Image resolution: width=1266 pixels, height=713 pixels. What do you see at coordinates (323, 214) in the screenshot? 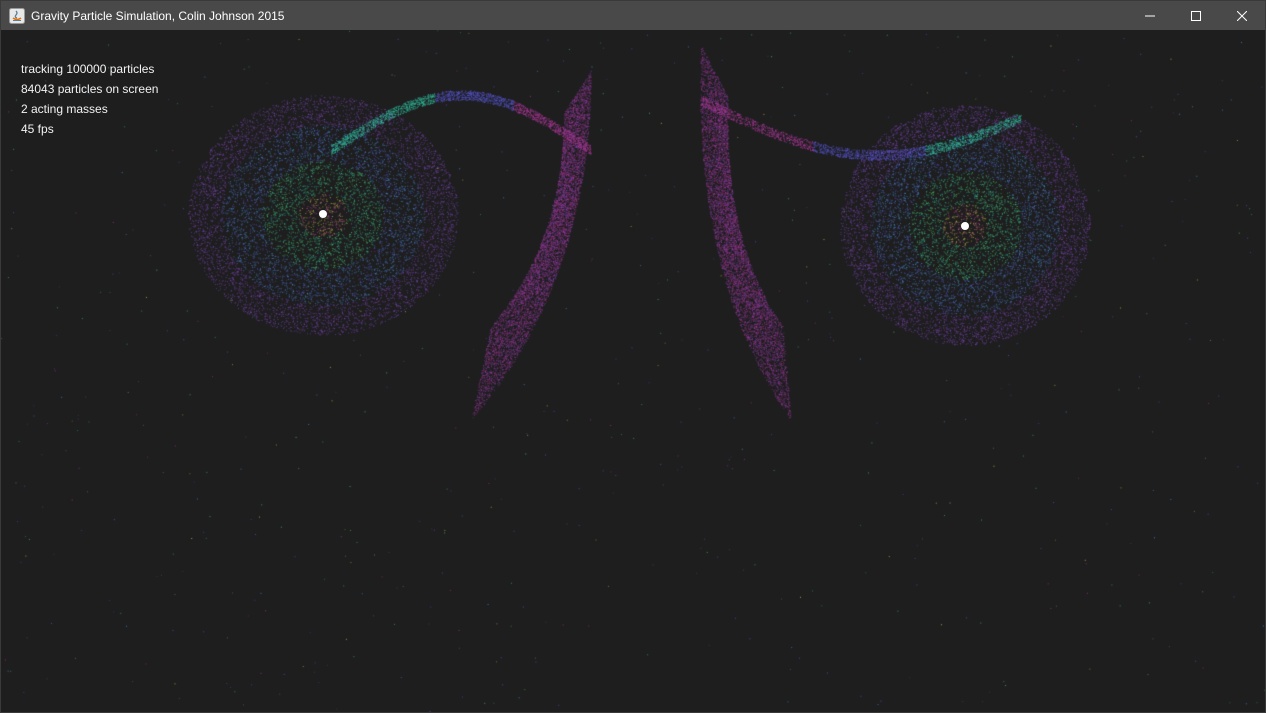
I see `mass-left` at bounding box center [323, 214].